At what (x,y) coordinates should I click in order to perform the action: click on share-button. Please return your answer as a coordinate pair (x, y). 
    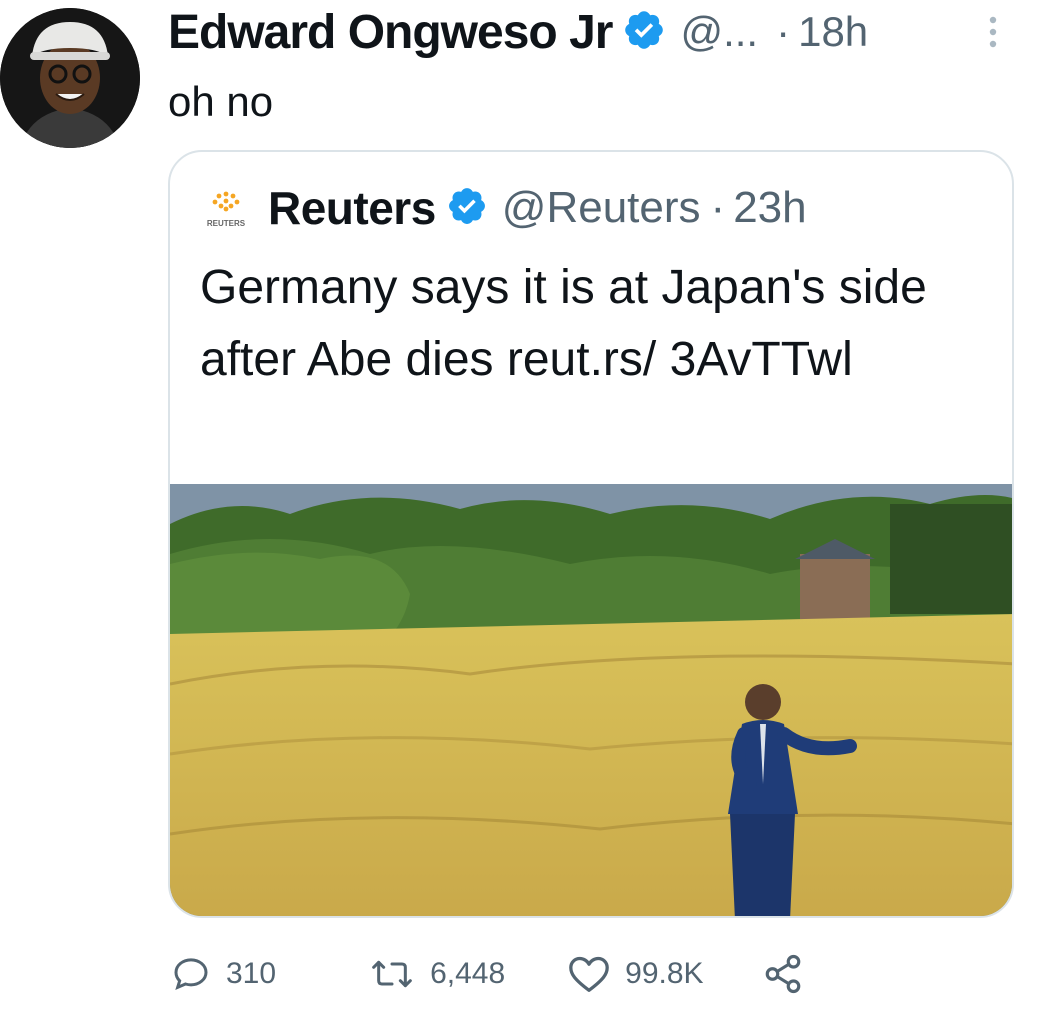
    Looking at the image, I should click on (783, 974).